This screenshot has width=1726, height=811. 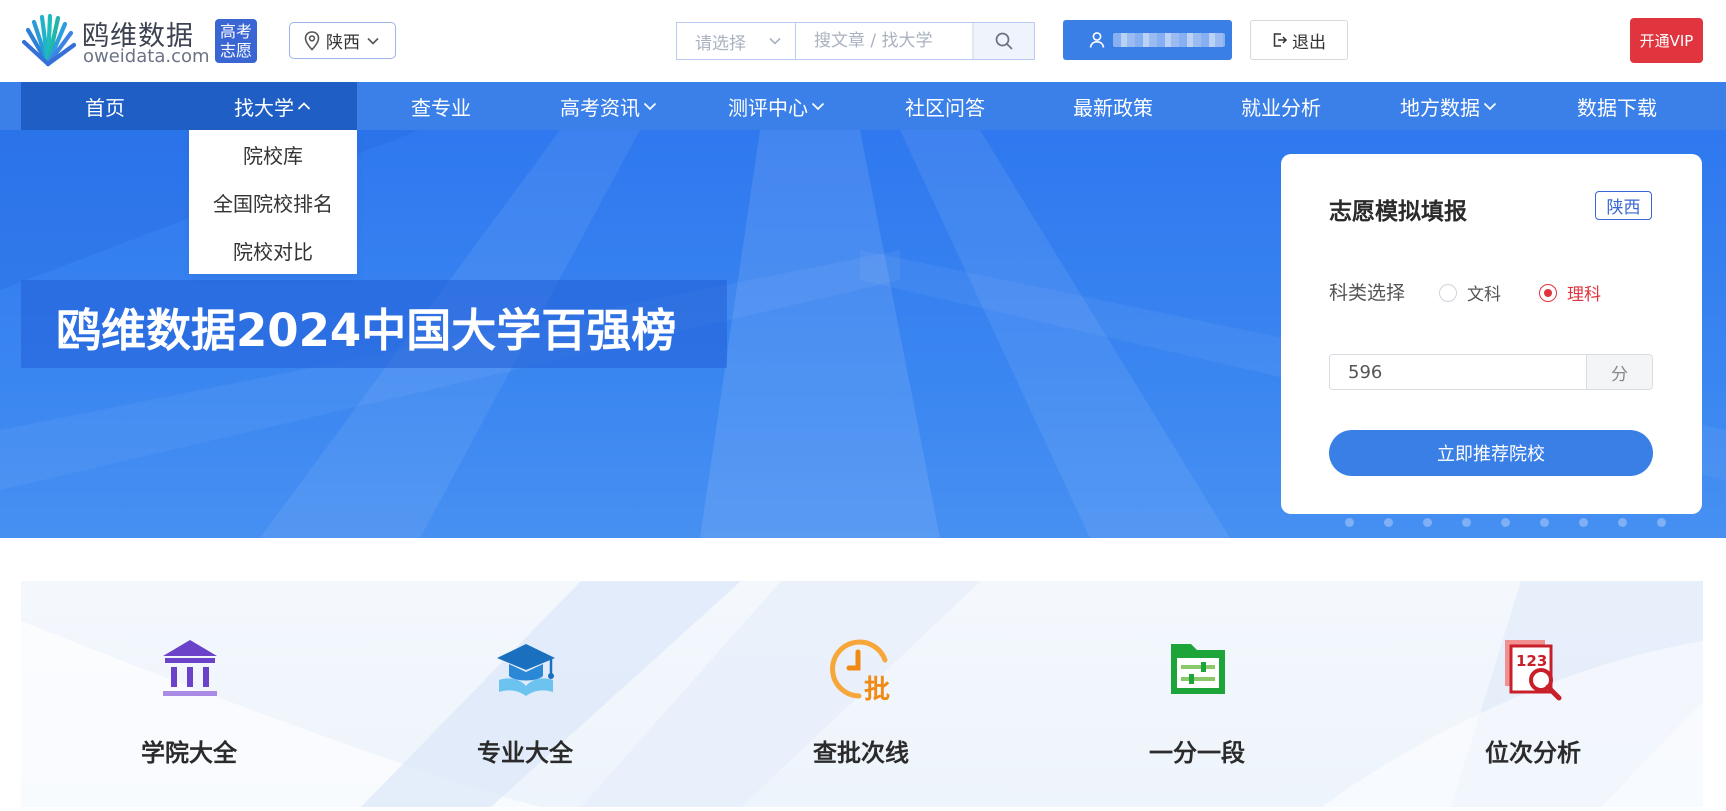 I want to click on radio-circle, so click(x=1448, y=292).